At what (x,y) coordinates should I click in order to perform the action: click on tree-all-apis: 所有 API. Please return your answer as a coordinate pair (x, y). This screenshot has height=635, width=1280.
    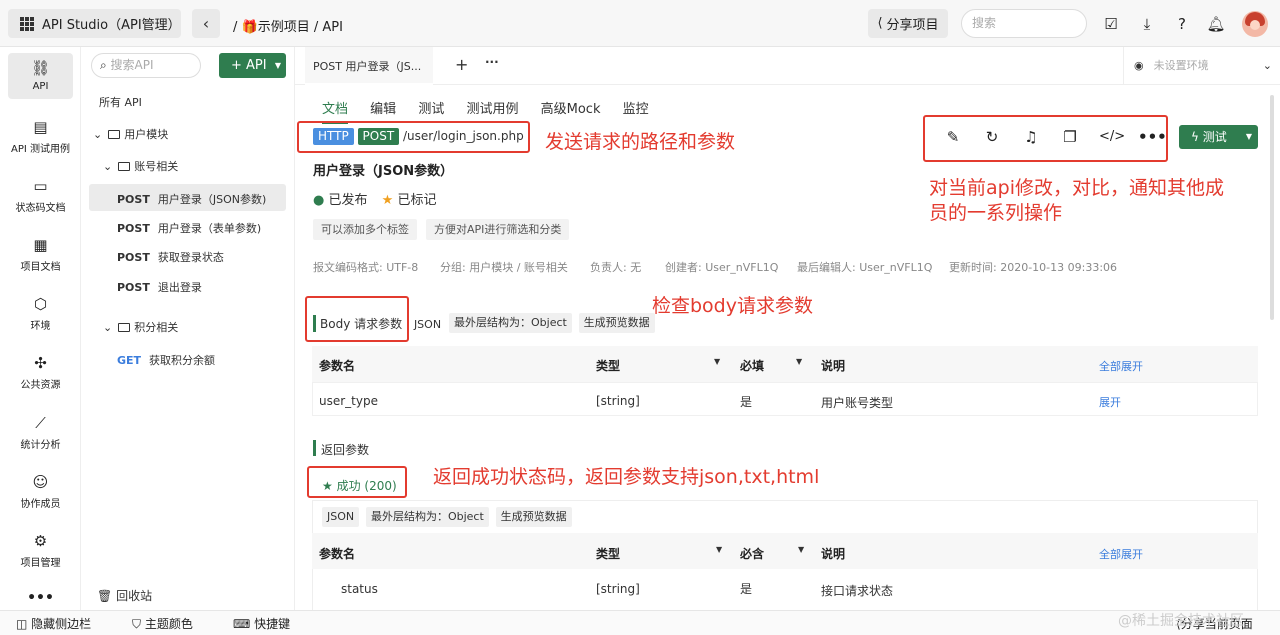
    Looking at the image, I should click on (120, 102).